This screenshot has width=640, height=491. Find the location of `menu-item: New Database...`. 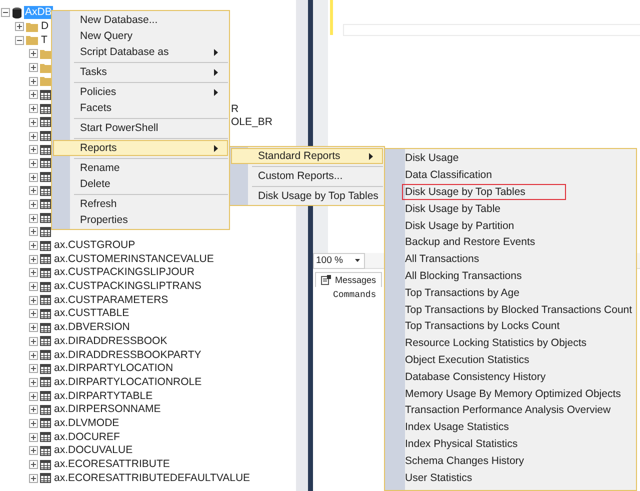

menu-item: New Database... is located at coordinates (140, 20).